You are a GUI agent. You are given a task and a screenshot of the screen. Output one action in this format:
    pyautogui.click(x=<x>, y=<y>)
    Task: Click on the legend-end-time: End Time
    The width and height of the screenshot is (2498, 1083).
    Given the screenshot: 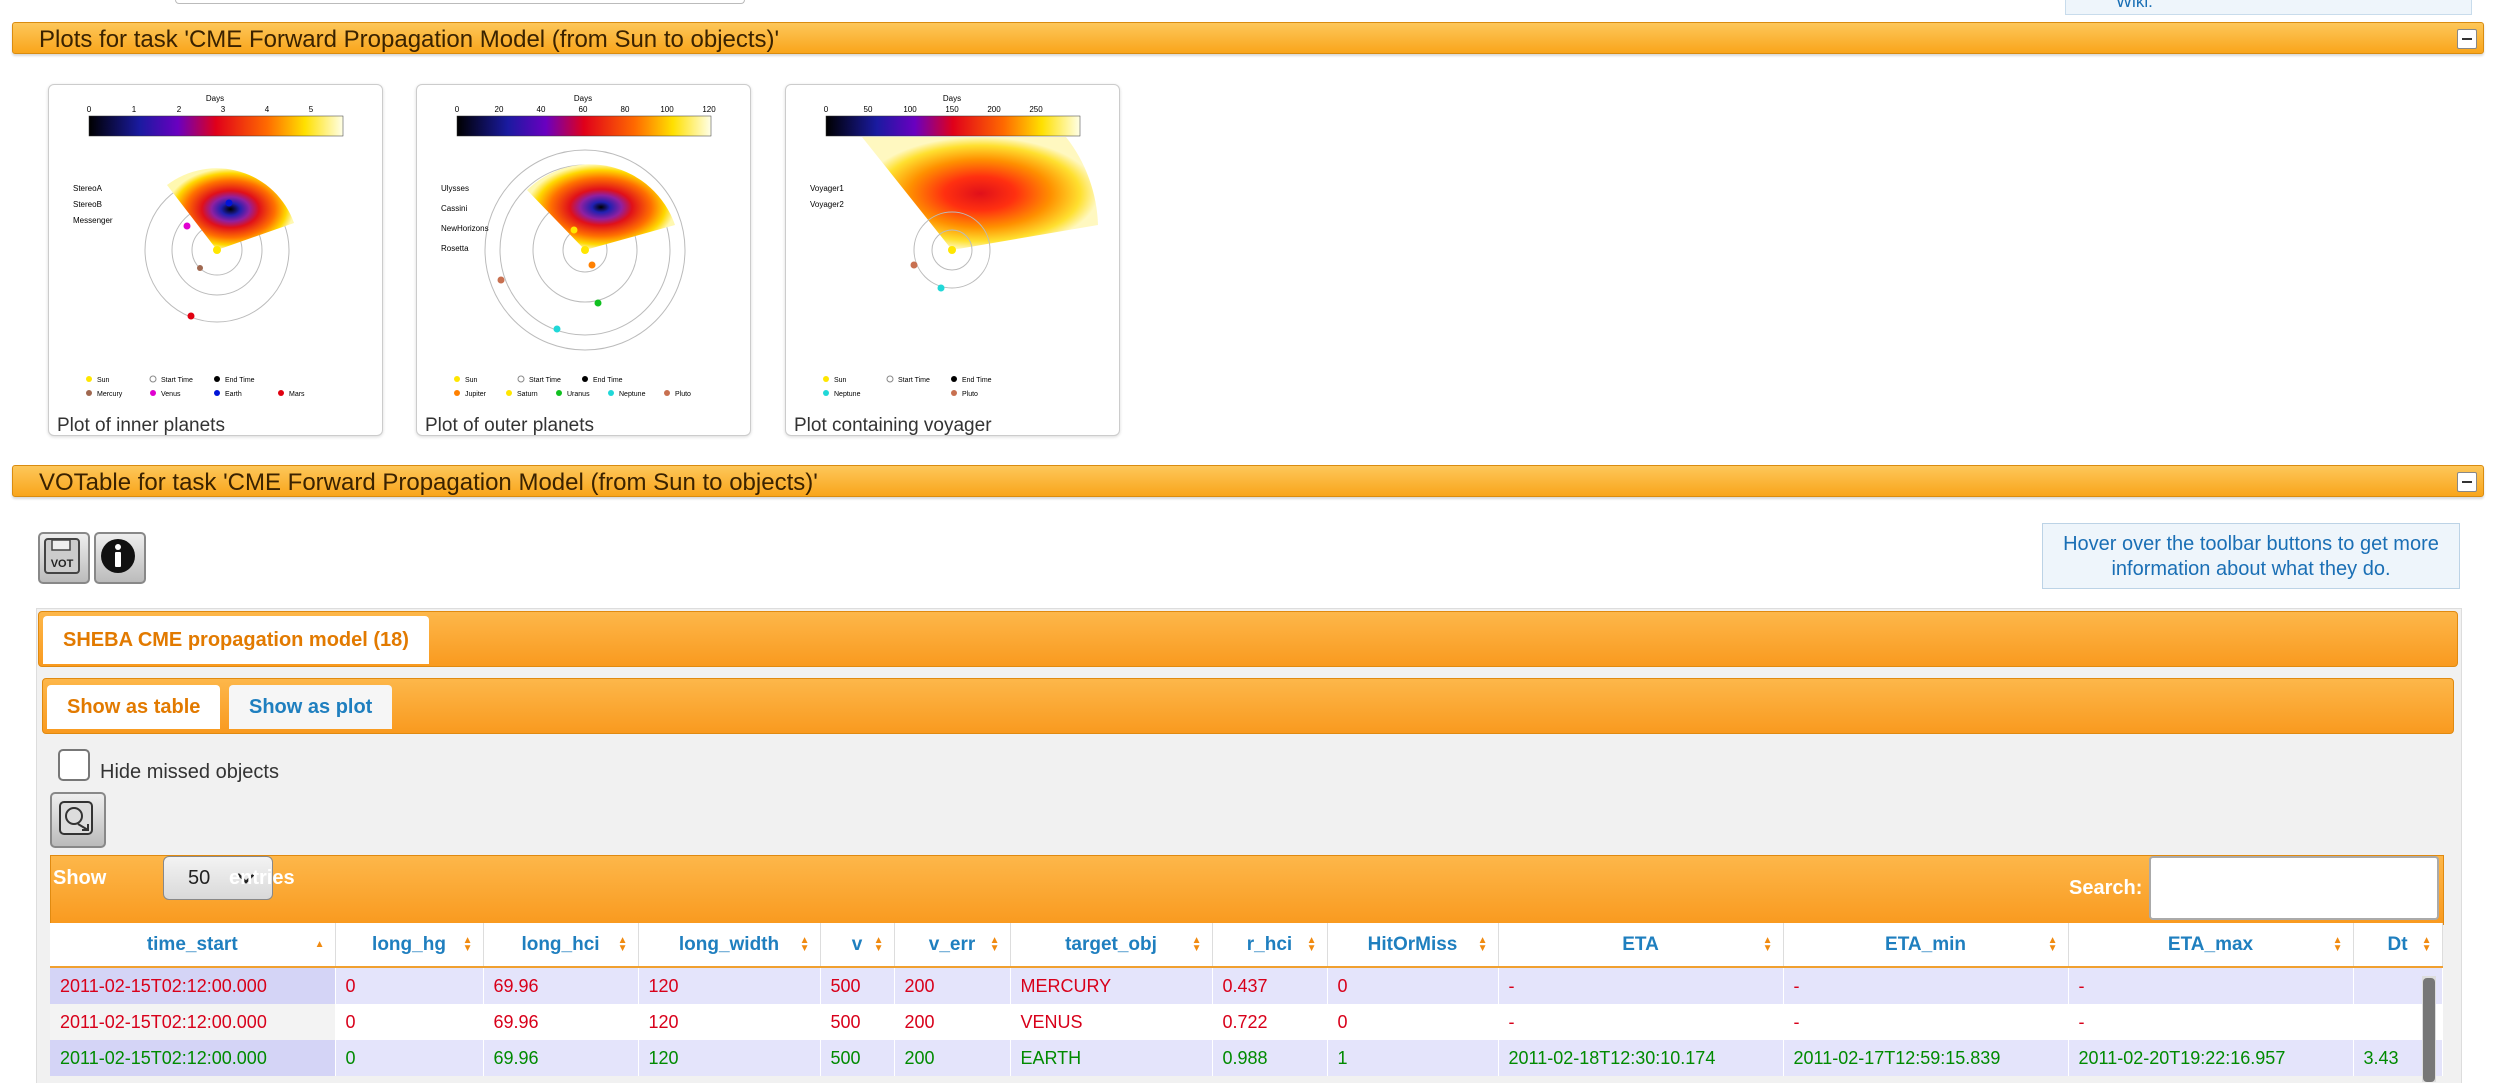 What is the action you would take?
    pyautogui.click(x=977, y=380)
    